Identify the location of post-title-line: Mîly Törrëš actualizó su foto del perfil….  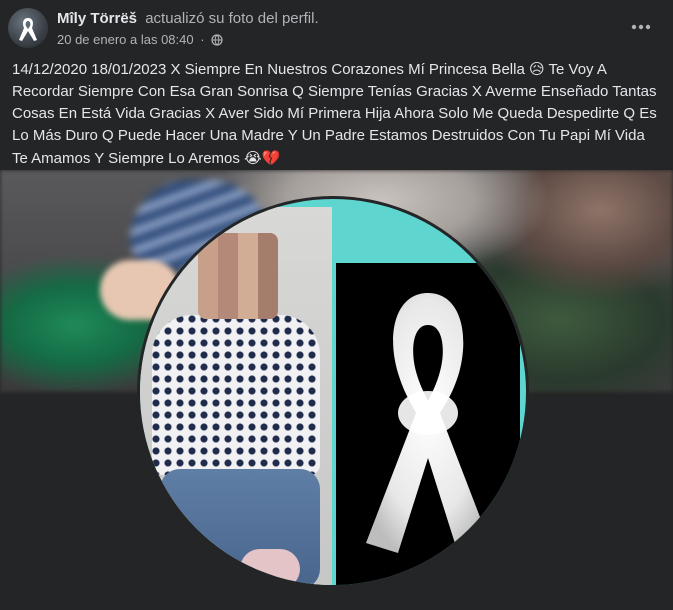
(188, 18).